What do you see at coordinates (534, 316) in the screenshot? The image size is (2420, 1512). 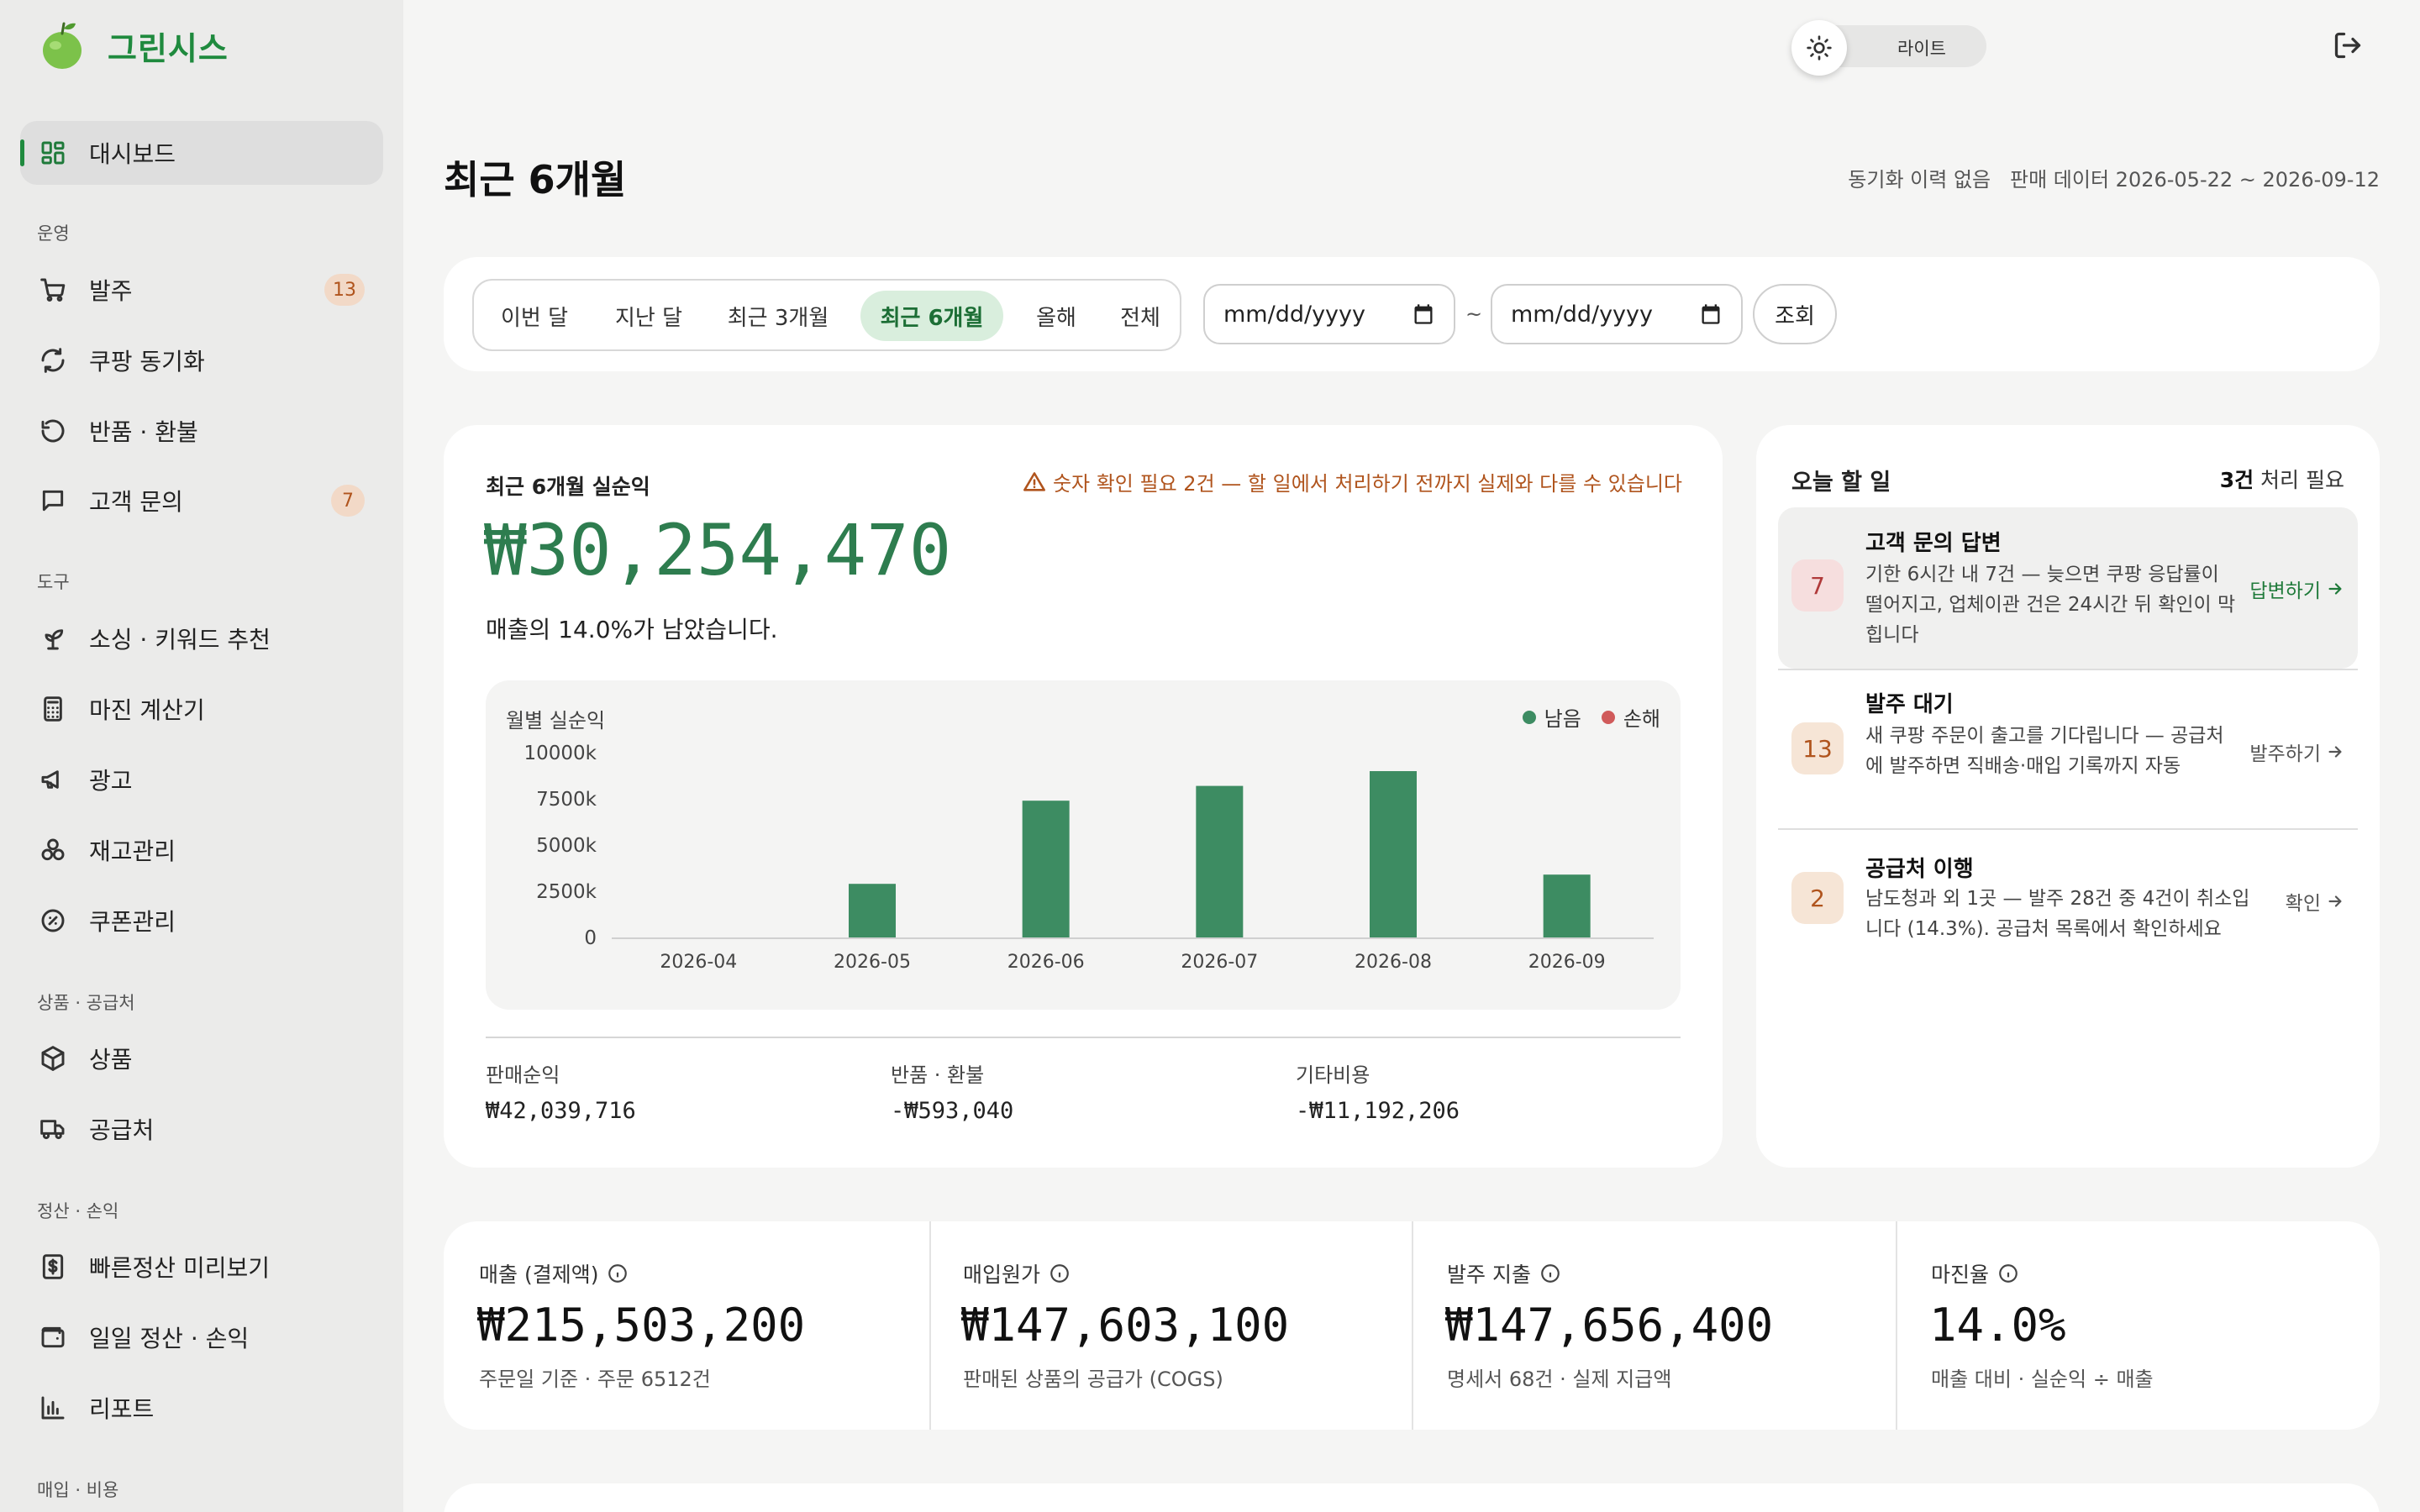 I see `period-this-month: 이번 달` at bounding box center [534, 316].